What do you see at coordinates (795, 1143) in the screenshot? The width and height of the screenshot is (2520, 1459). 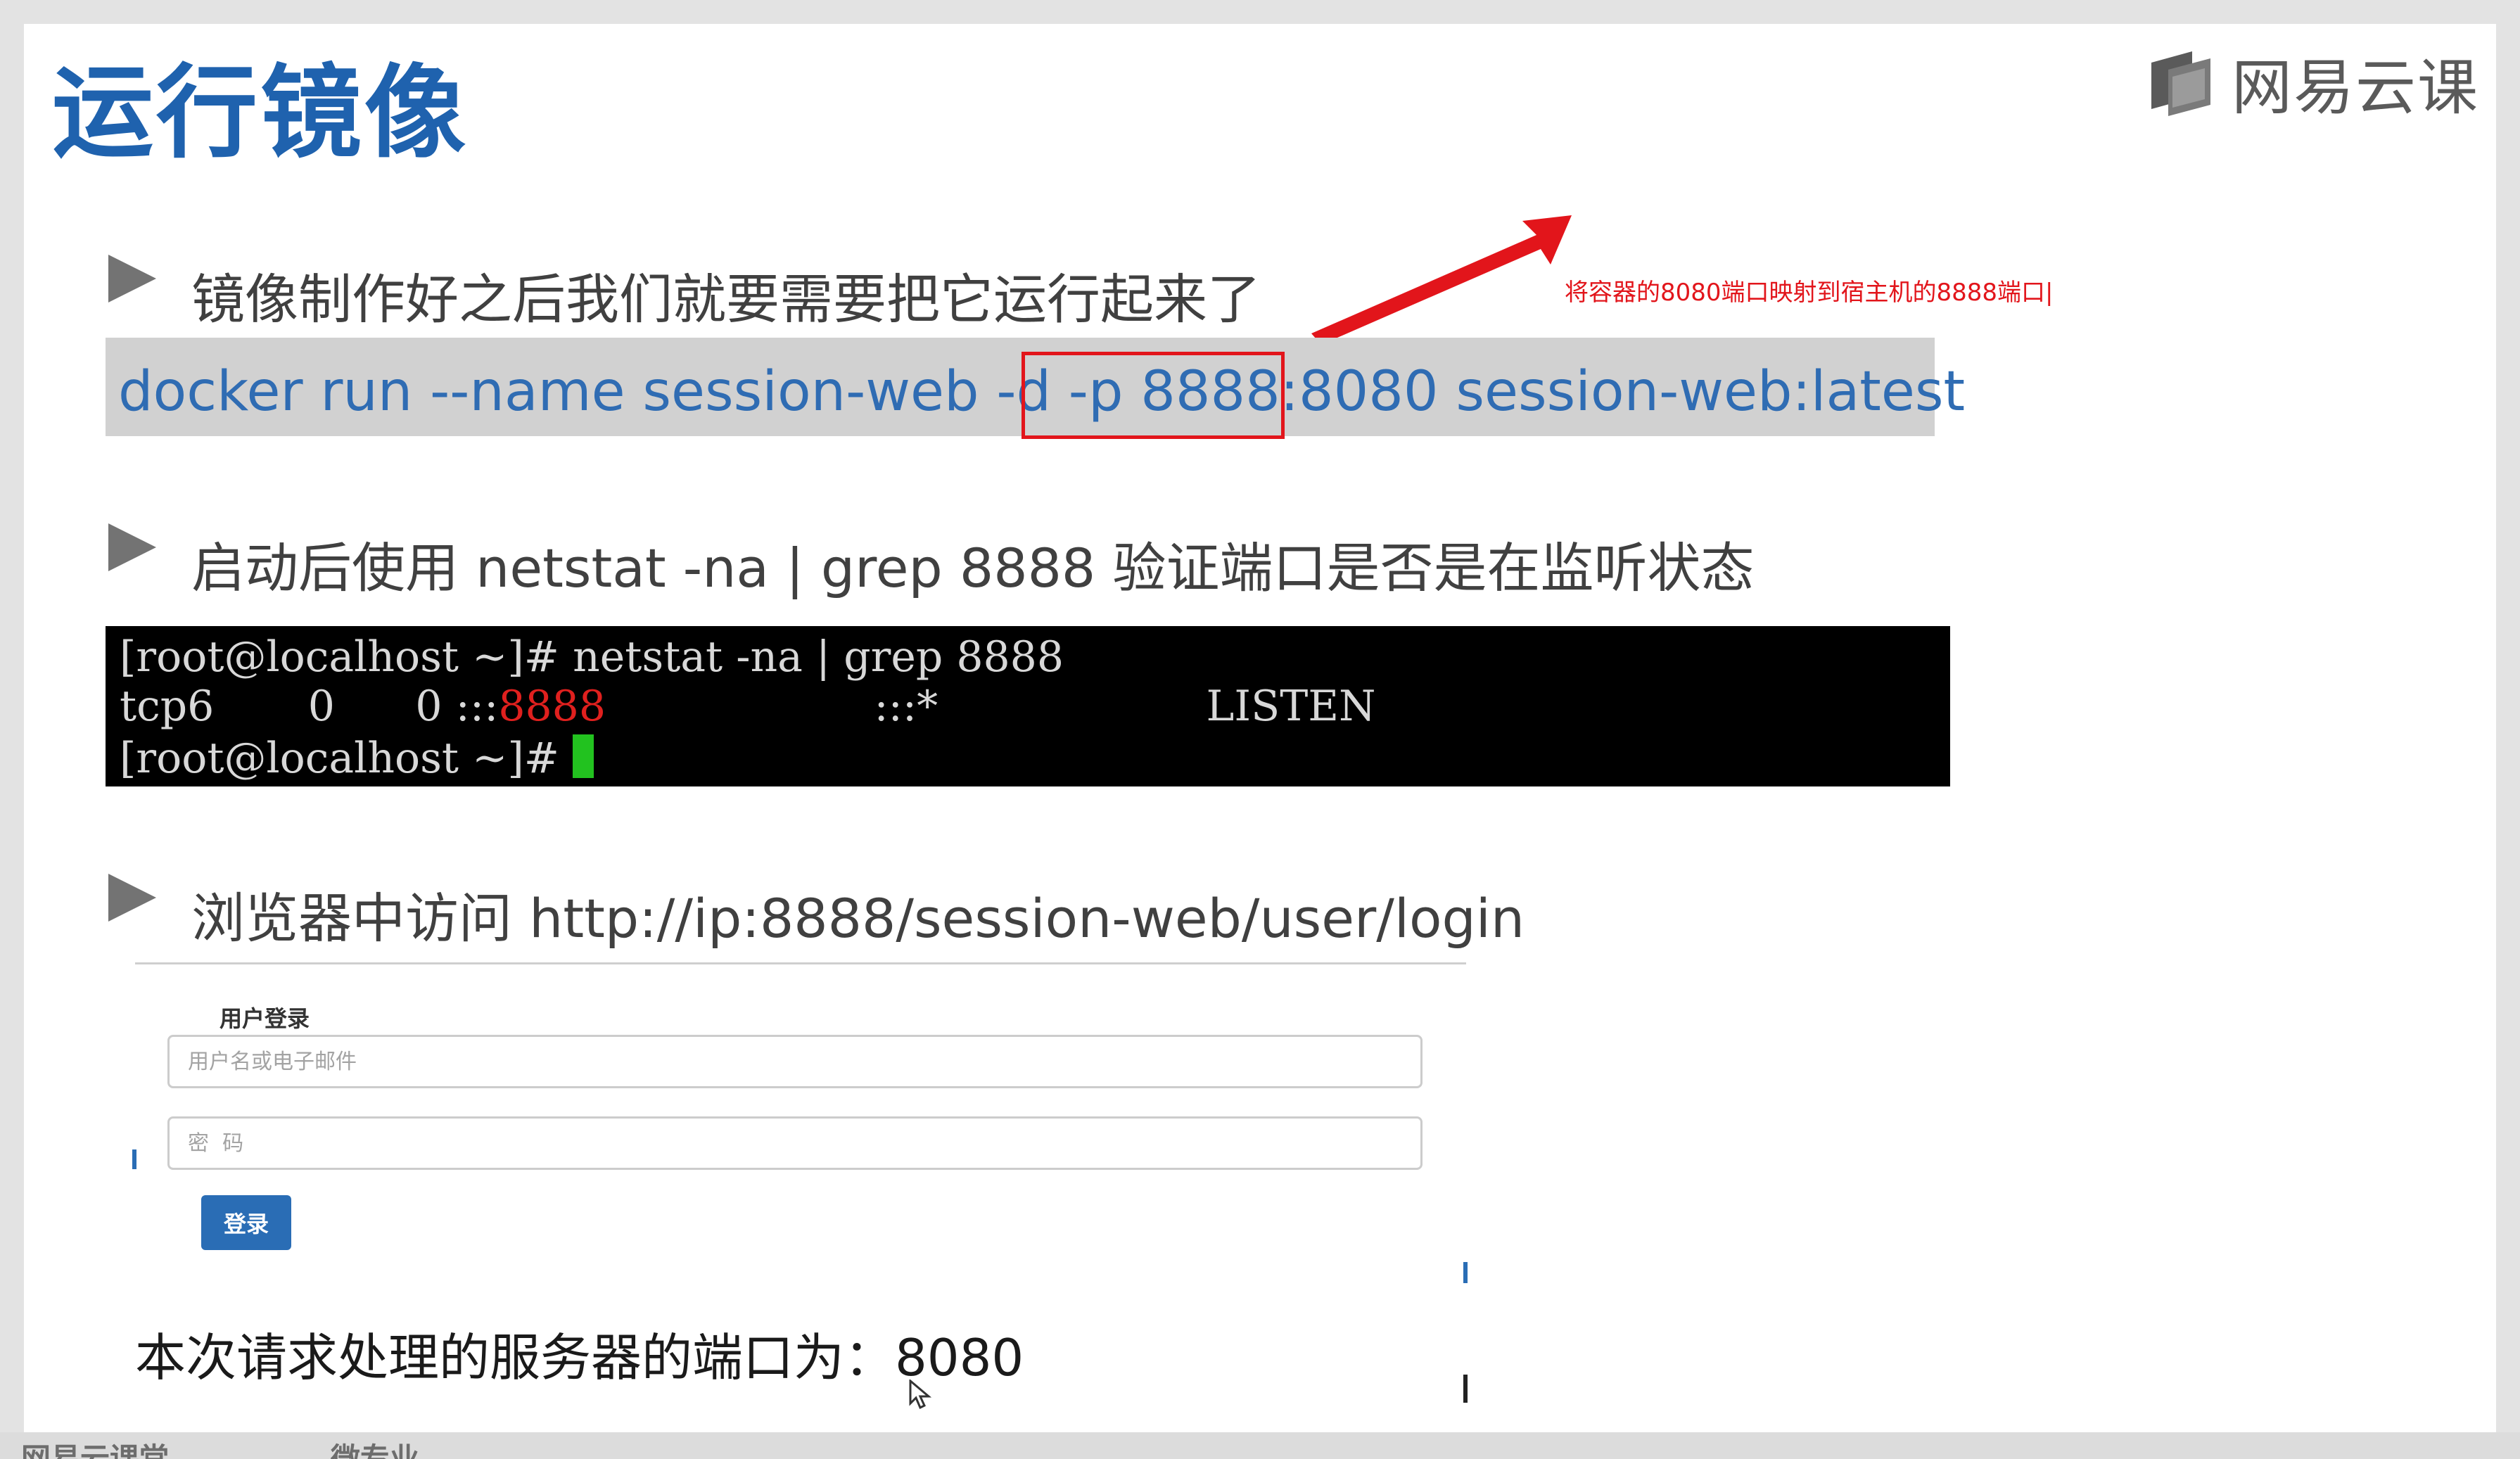 I see `password-input` at bounding box center [795, 1143].